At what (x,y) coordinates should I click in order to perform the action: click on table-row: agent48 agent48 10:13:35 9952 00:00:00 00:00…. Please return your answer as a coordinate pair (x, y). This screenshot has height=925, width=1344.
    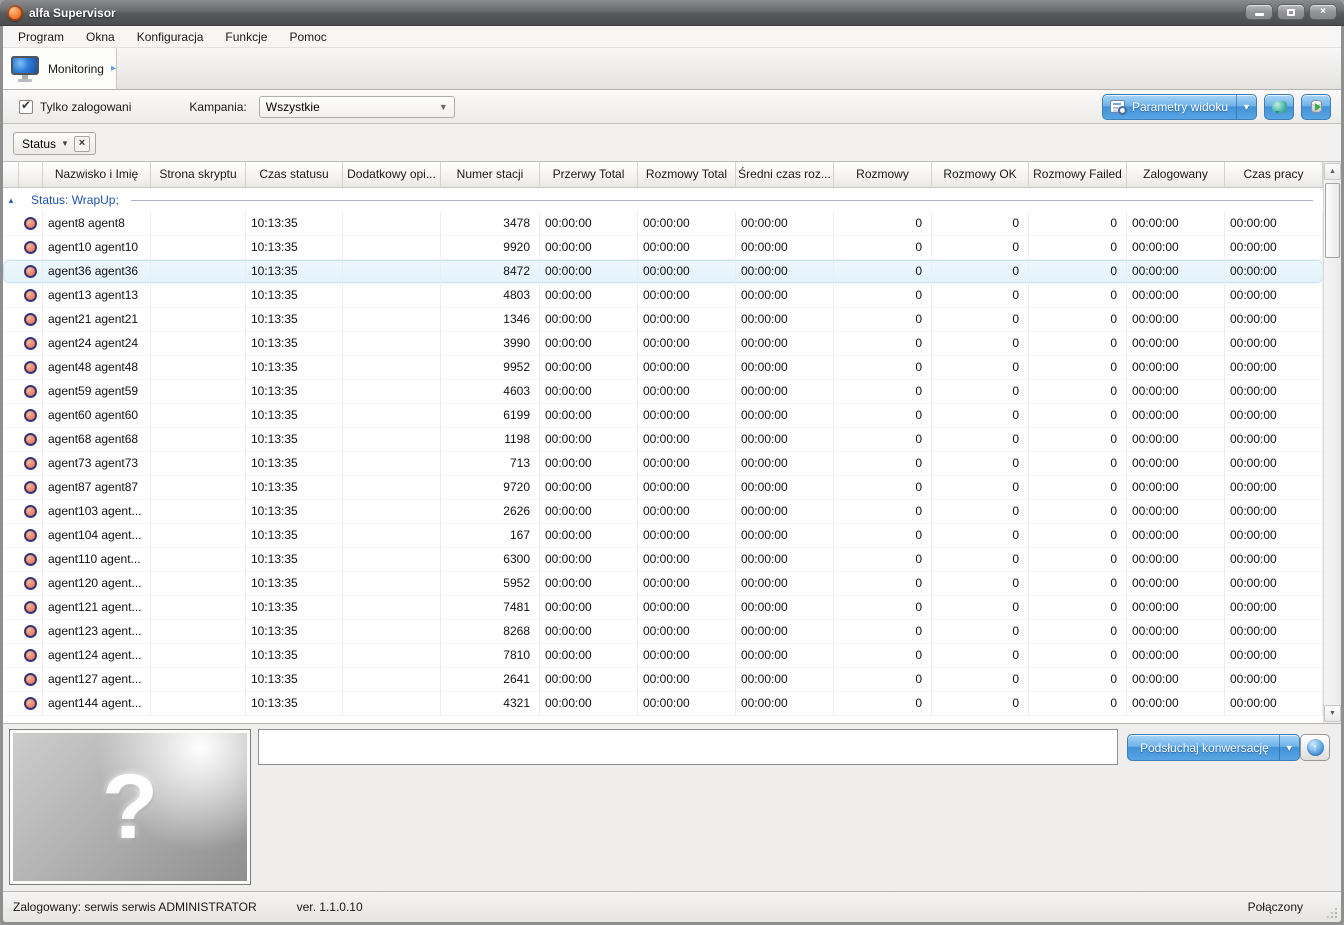
    Looking at the image, I should click on (663, 367).